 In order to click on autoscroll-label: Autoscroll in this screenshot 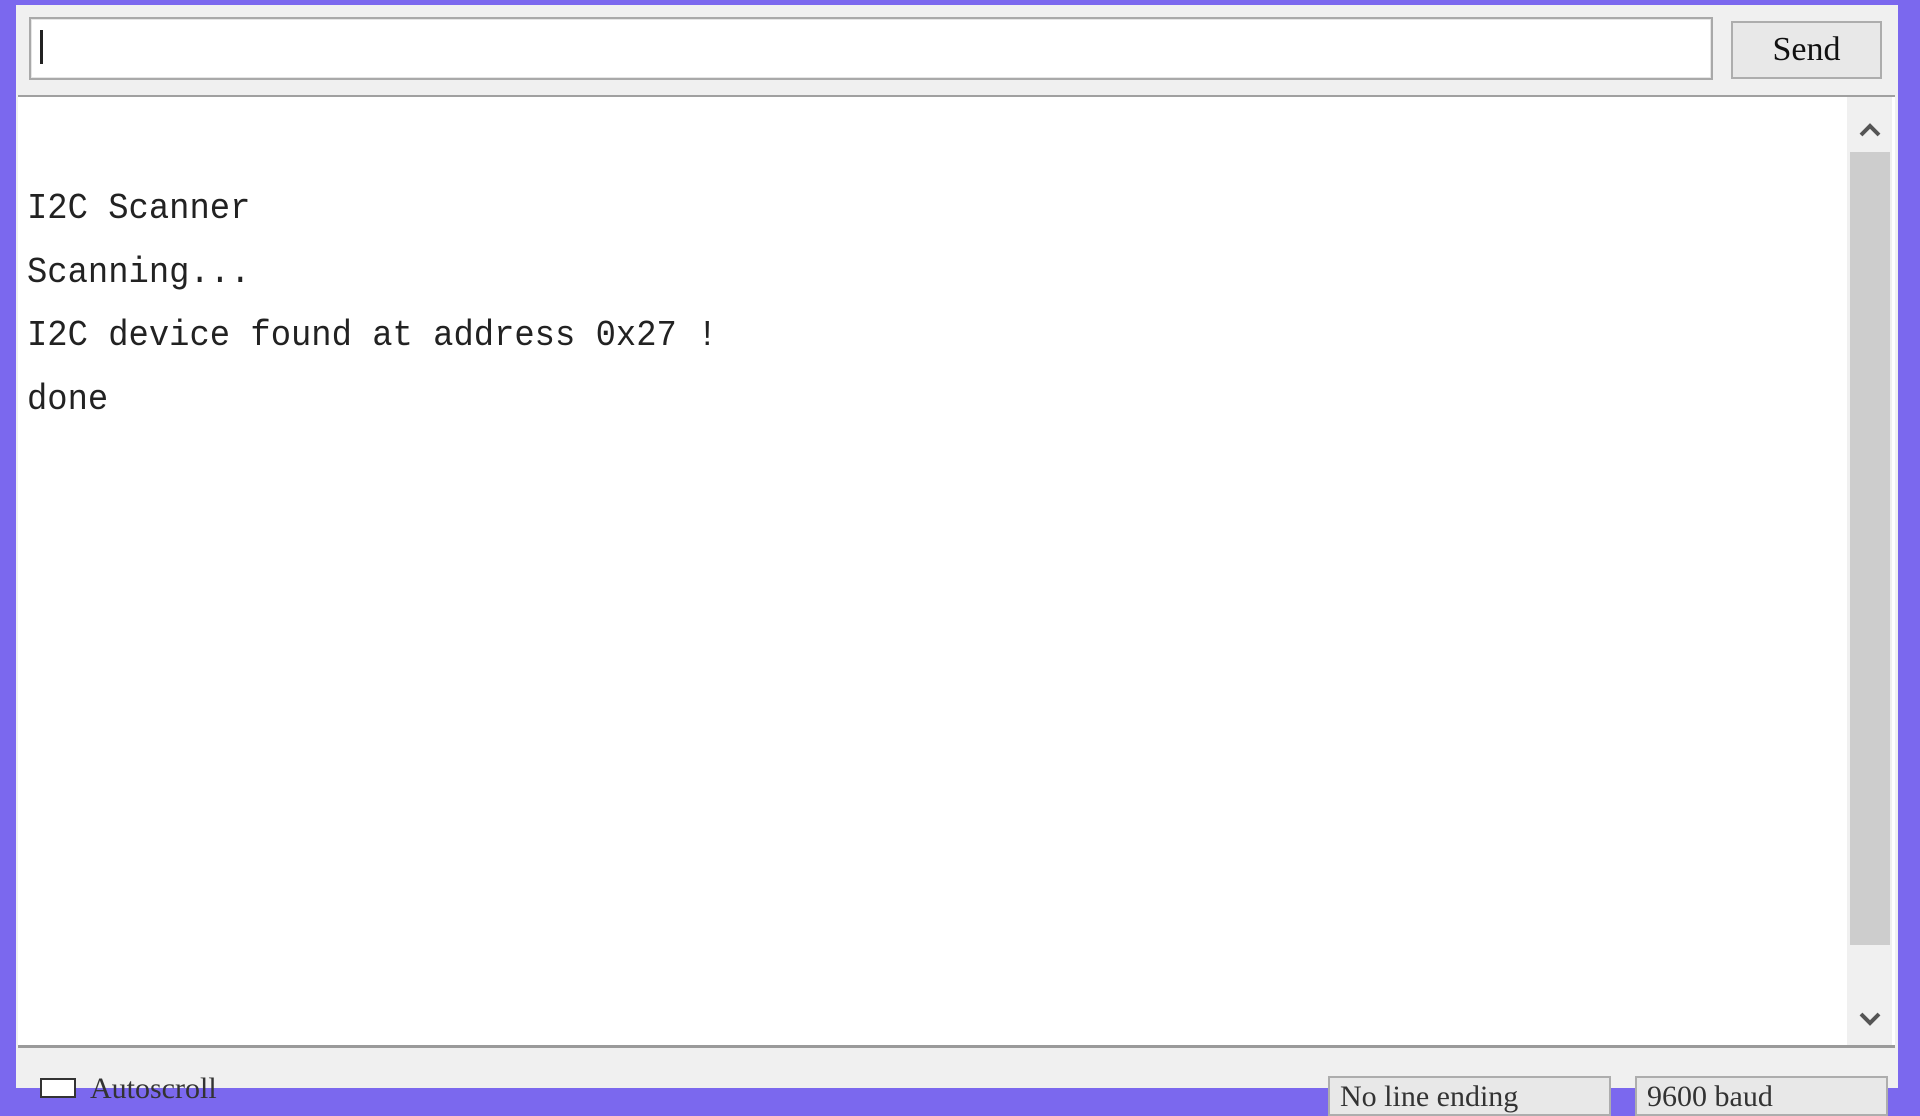, I will do `click(153, 1088)`.